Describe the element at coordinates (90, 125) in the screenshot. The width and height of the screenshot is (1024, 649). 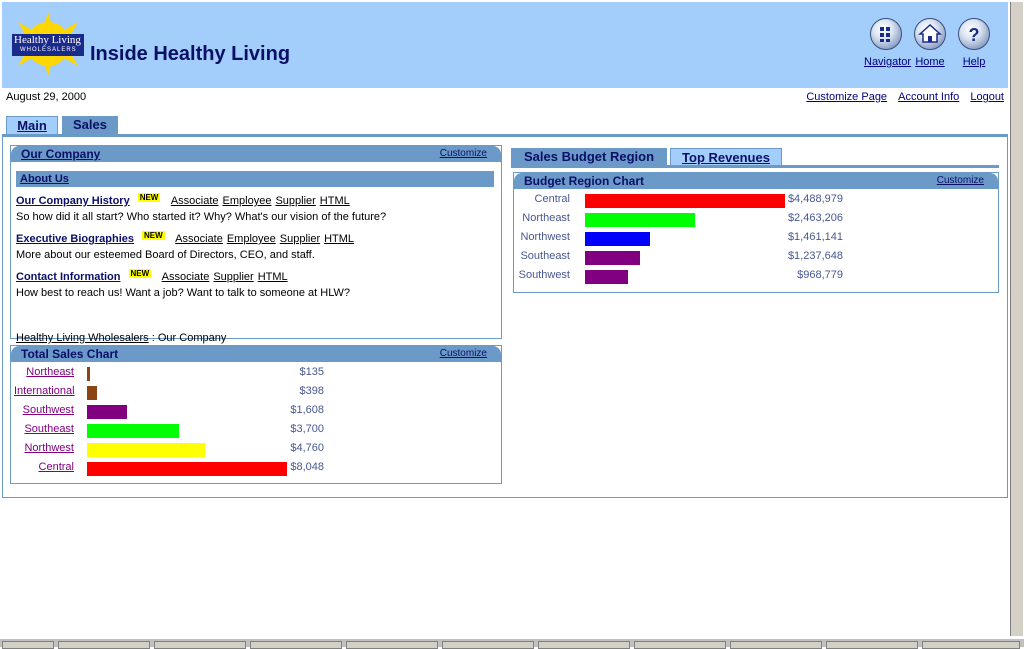
I see `tab-sales: Sales` at that location.